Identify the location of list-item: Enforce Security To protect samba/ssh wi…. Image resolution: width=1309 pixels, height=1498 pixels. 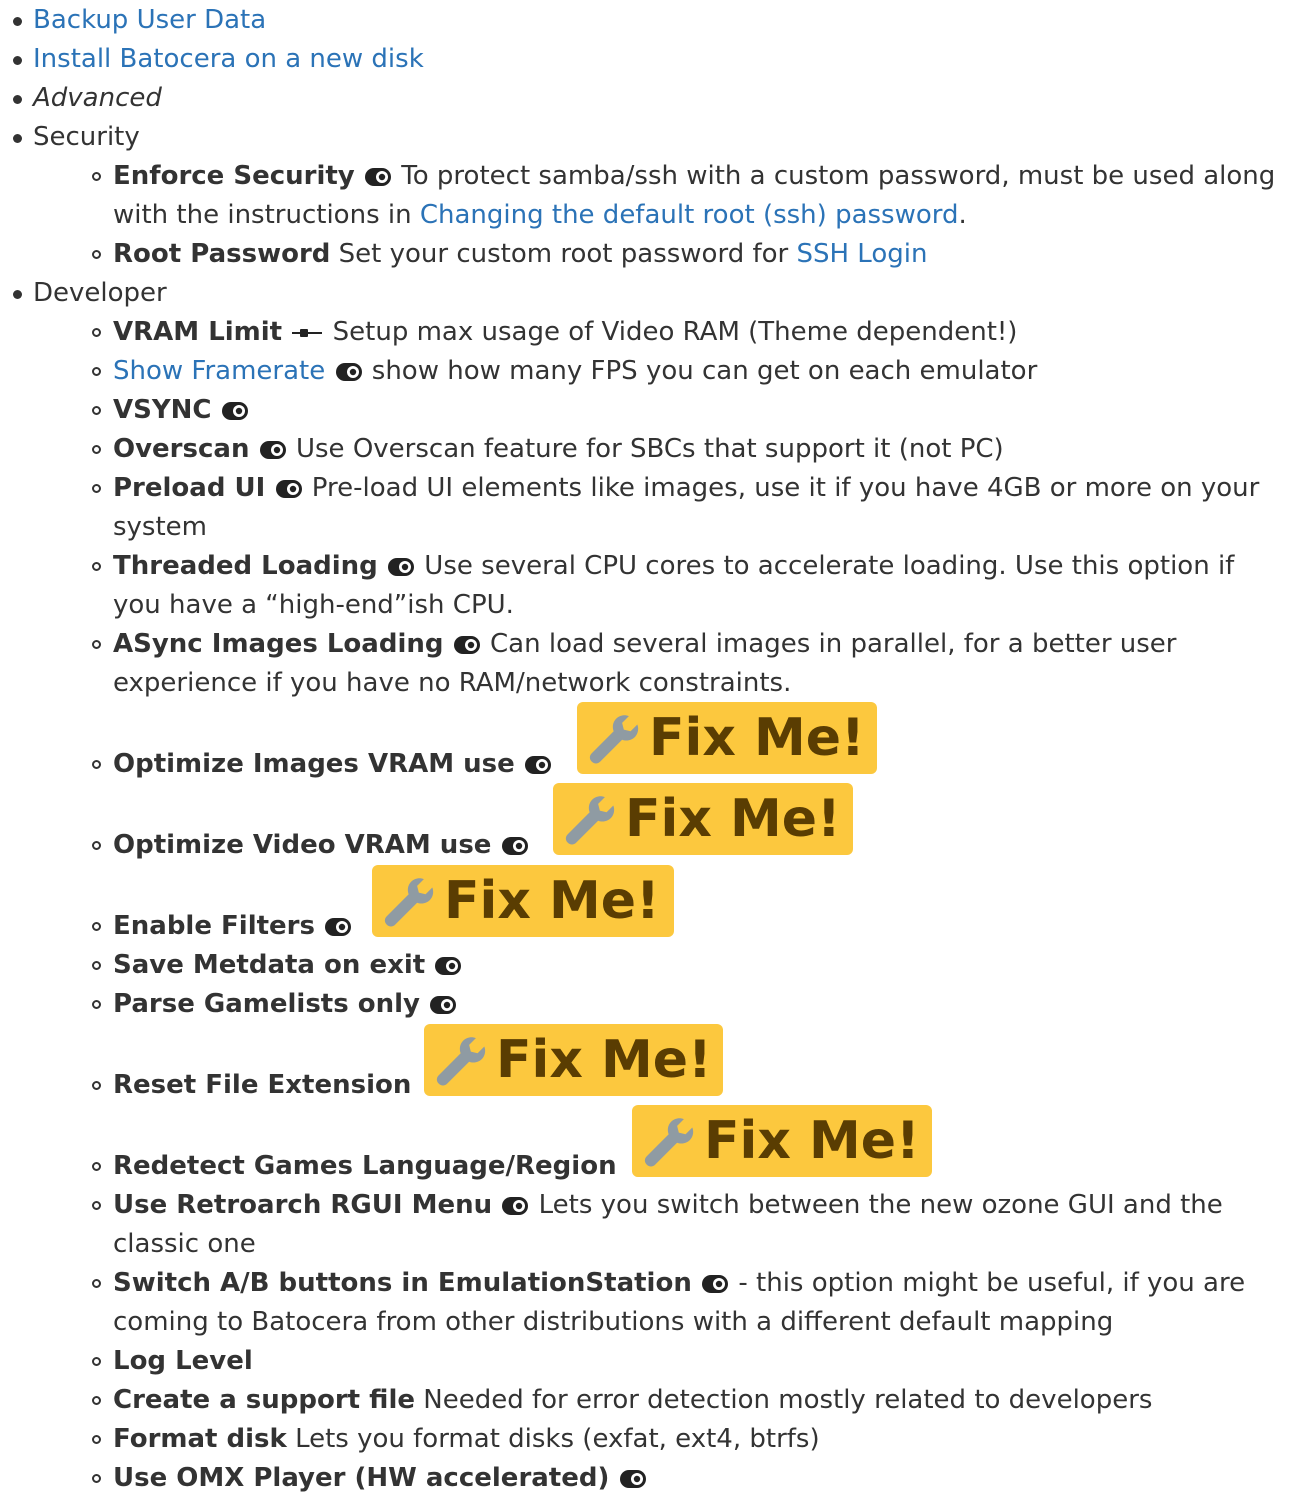
(694, 176).